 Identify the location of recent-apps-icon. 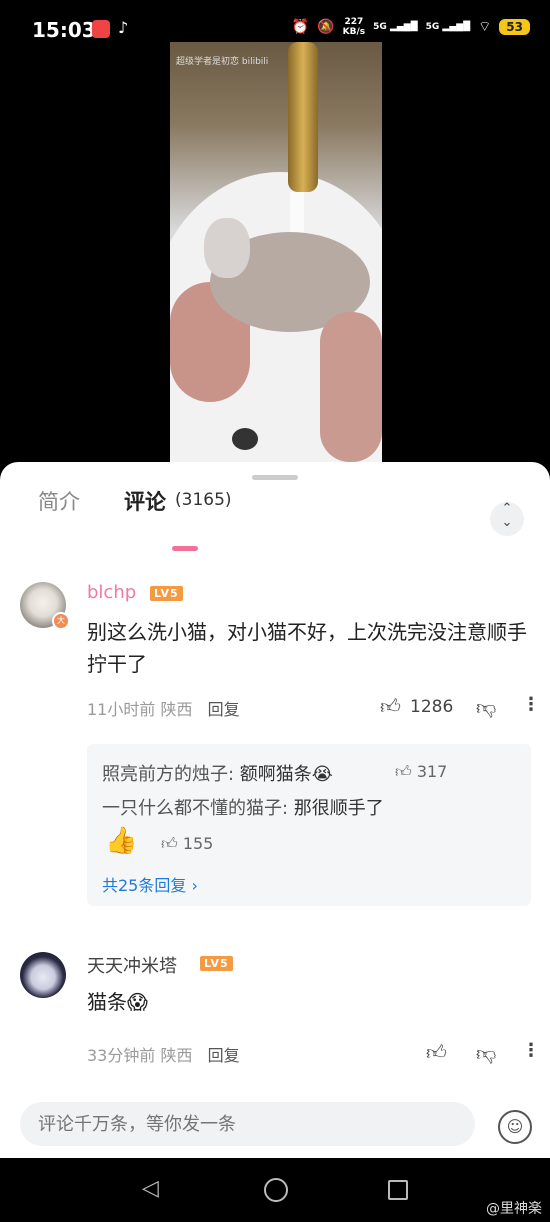
(398, 1190).